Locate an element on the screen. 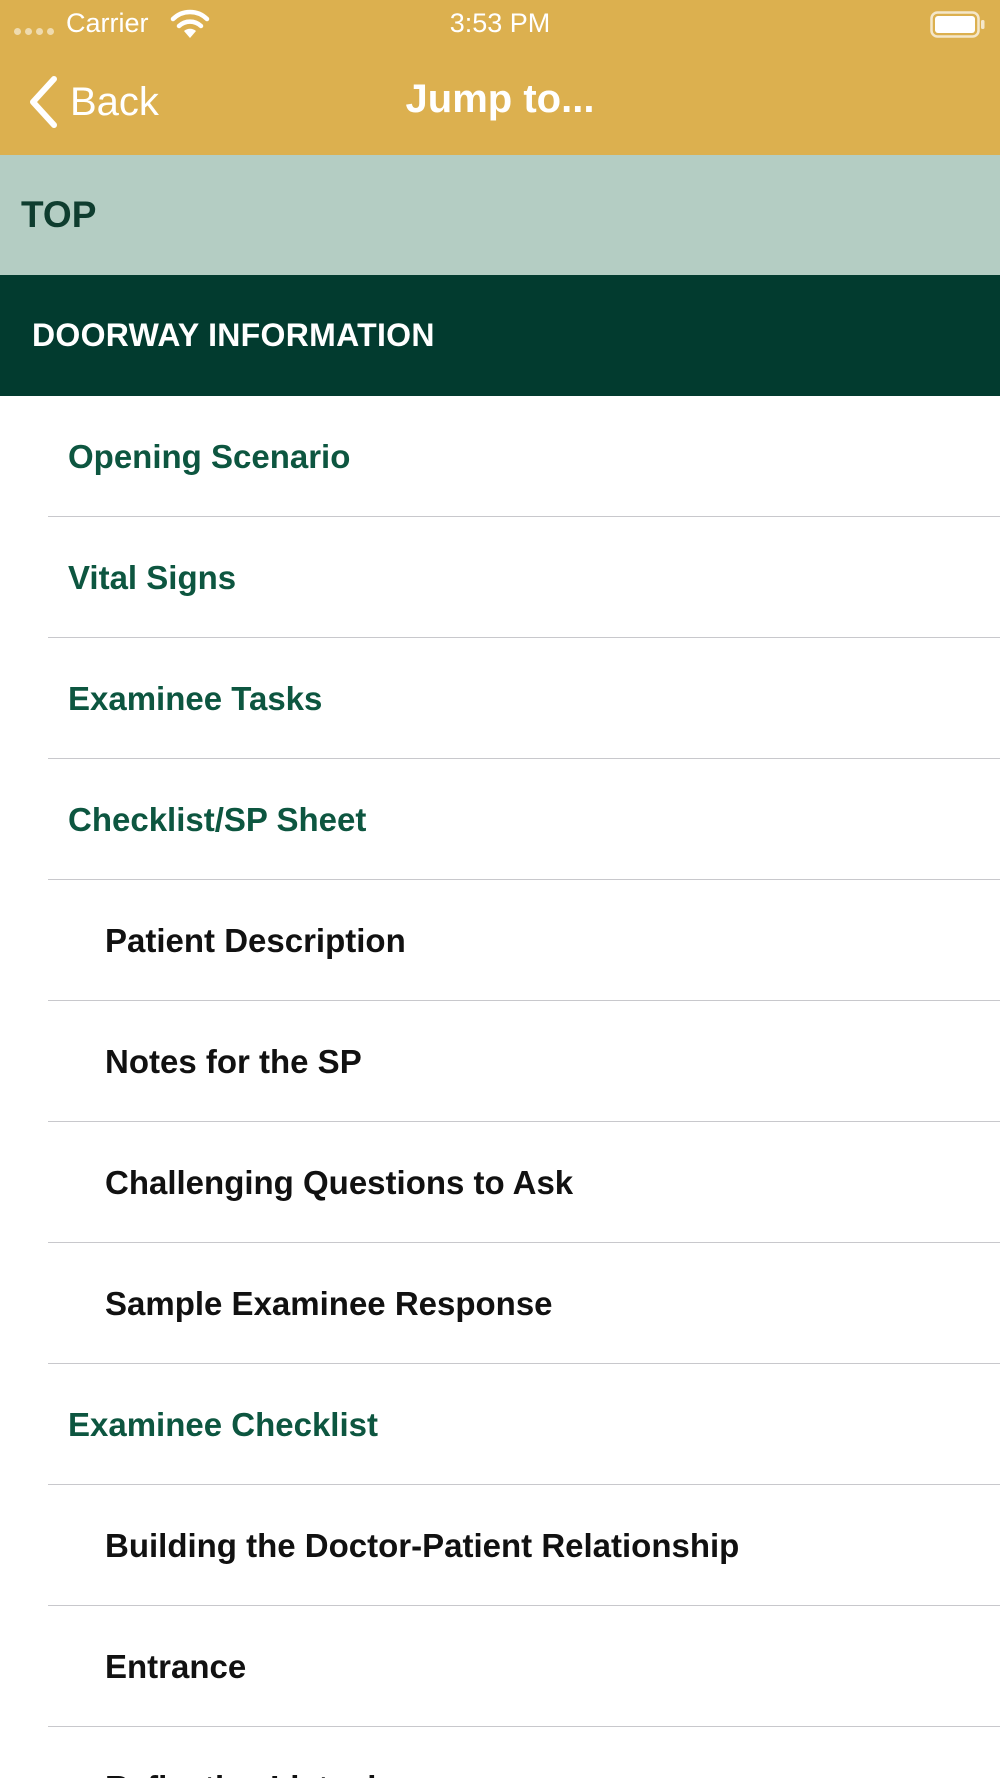  jump-top-row: TOP is located at coordinates (500, 215).